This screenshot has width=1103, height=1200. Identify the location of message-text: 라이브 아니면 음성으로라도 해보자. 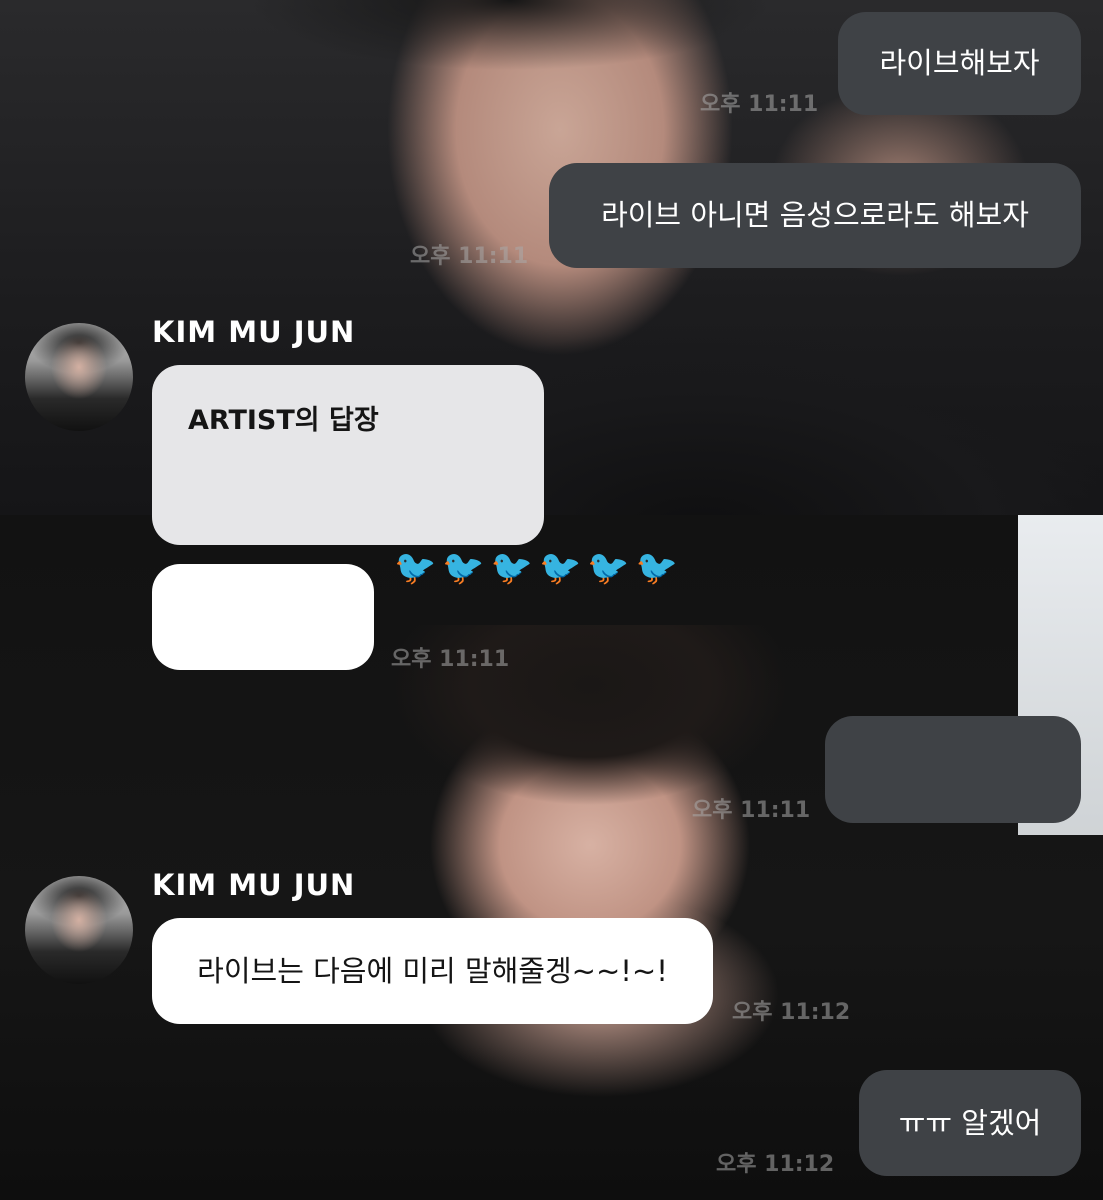
(815, 215).